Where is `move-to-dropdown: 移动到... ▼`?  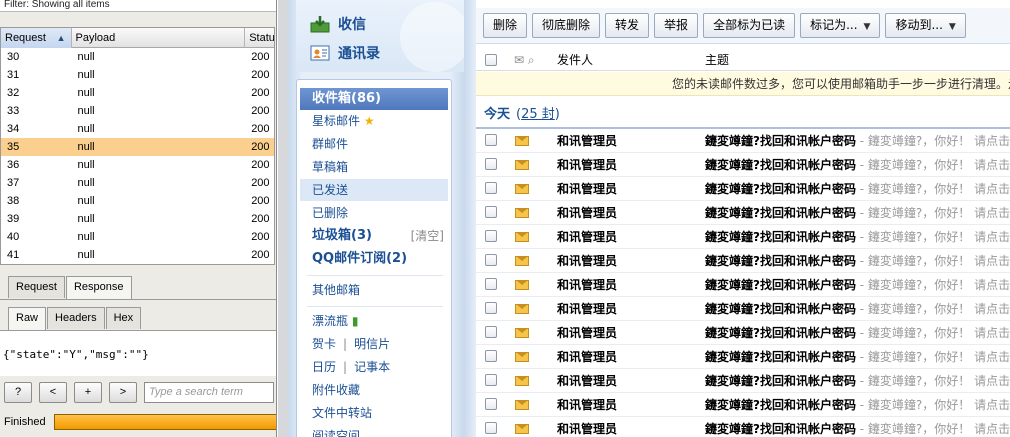 move-to-dropdown: 移动到... ▼ is located at coordinates (925, 25).